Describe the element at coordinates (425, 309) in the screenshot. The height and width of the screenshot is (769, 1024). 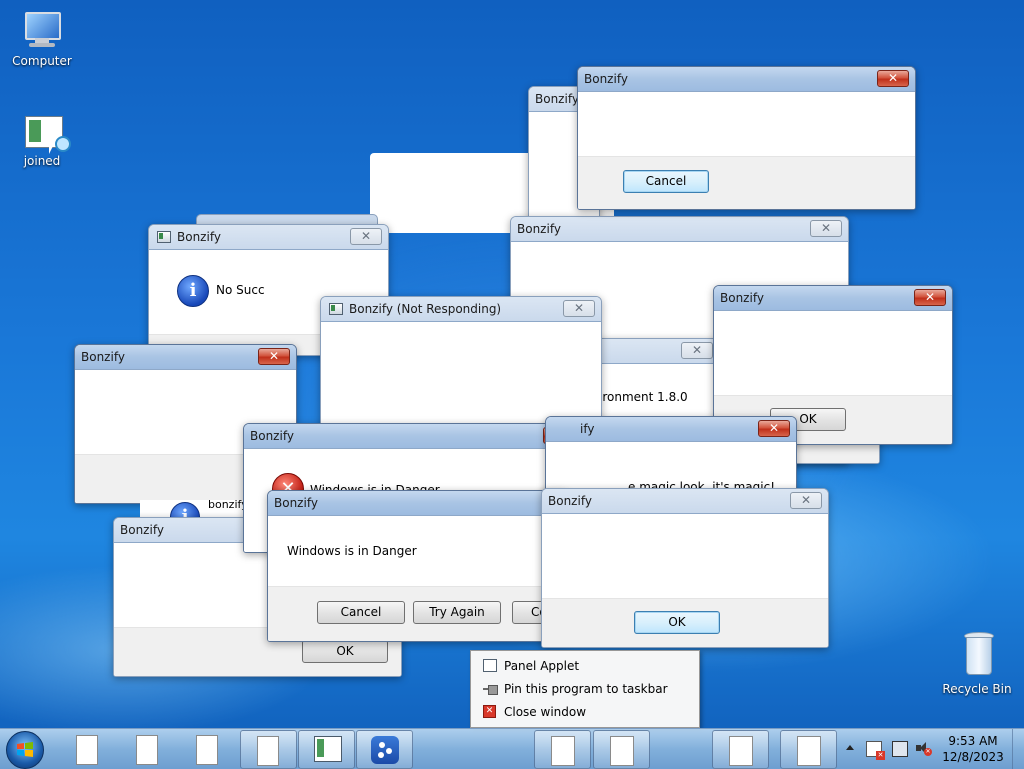
I see `window-title: Bonzify (Not Responding)` at that location.